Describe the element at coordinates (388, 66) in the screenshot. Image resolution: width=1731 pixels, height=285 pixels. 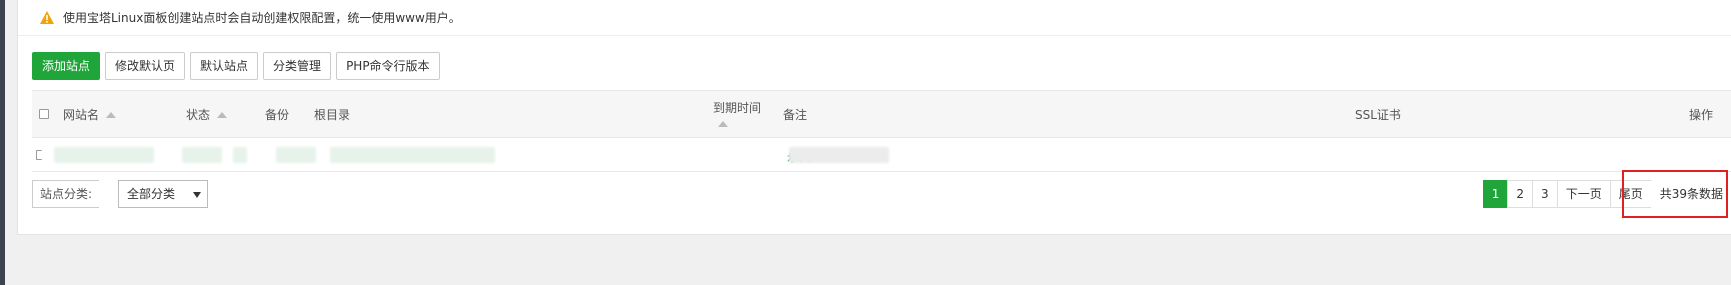
I see `php-cli-version-button: PHP命令行版本` at that location.